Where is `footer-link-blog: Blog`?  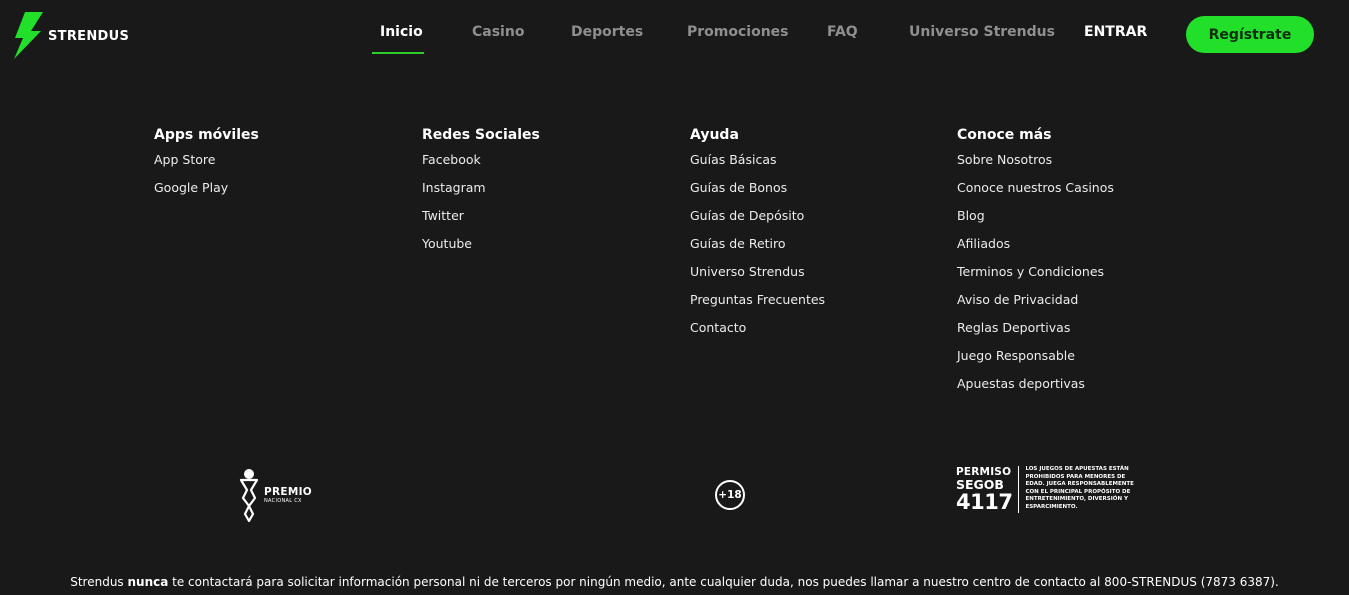
footer-link-blog: Blog is located at coordinates (1035, 223).